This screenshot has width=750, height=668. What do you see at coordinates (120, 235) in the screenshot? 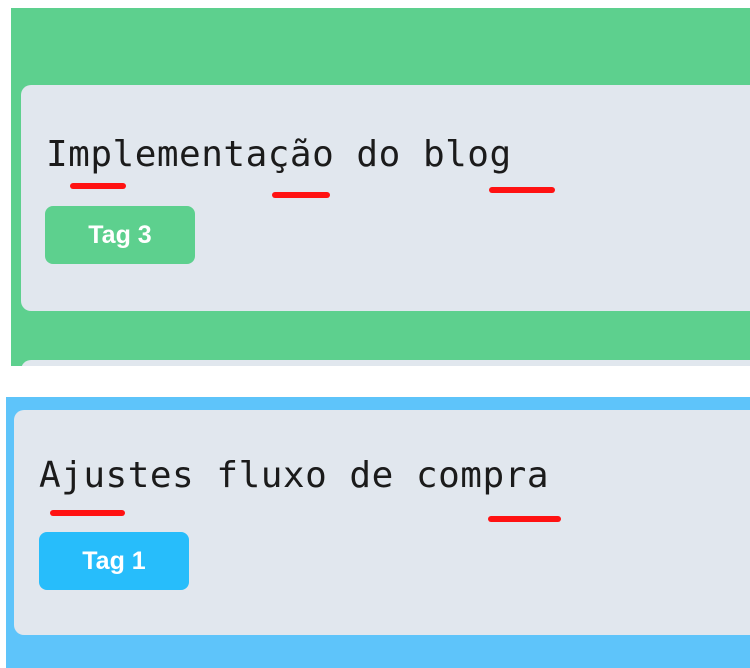
I see `task-tag: Tag 3` at bounding box center [120, 235].